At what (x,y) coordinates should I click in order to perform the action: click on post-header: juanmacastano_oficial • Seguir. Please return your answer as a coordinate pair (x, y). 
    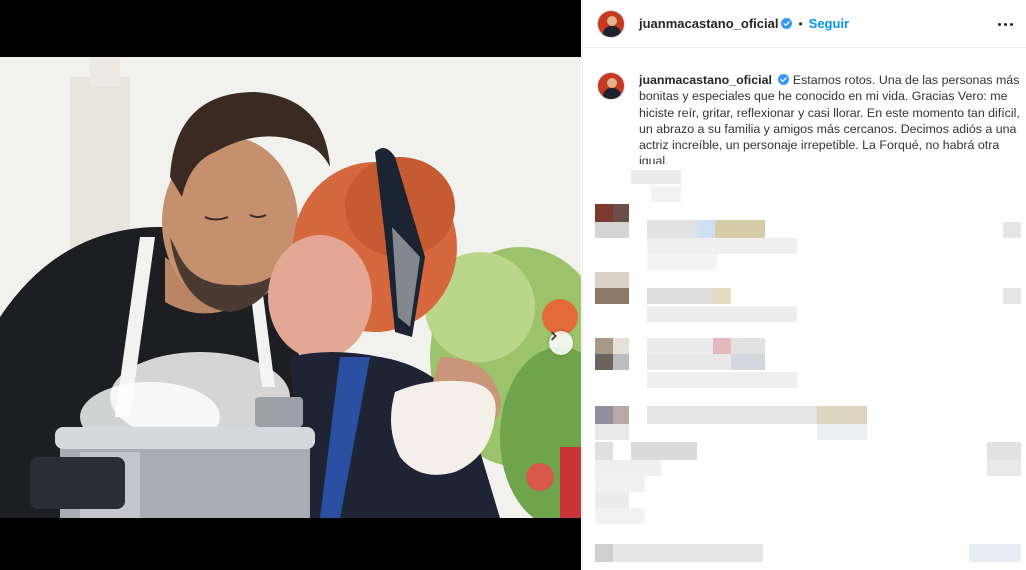
    Looking at the image, I should click on (804, 24).